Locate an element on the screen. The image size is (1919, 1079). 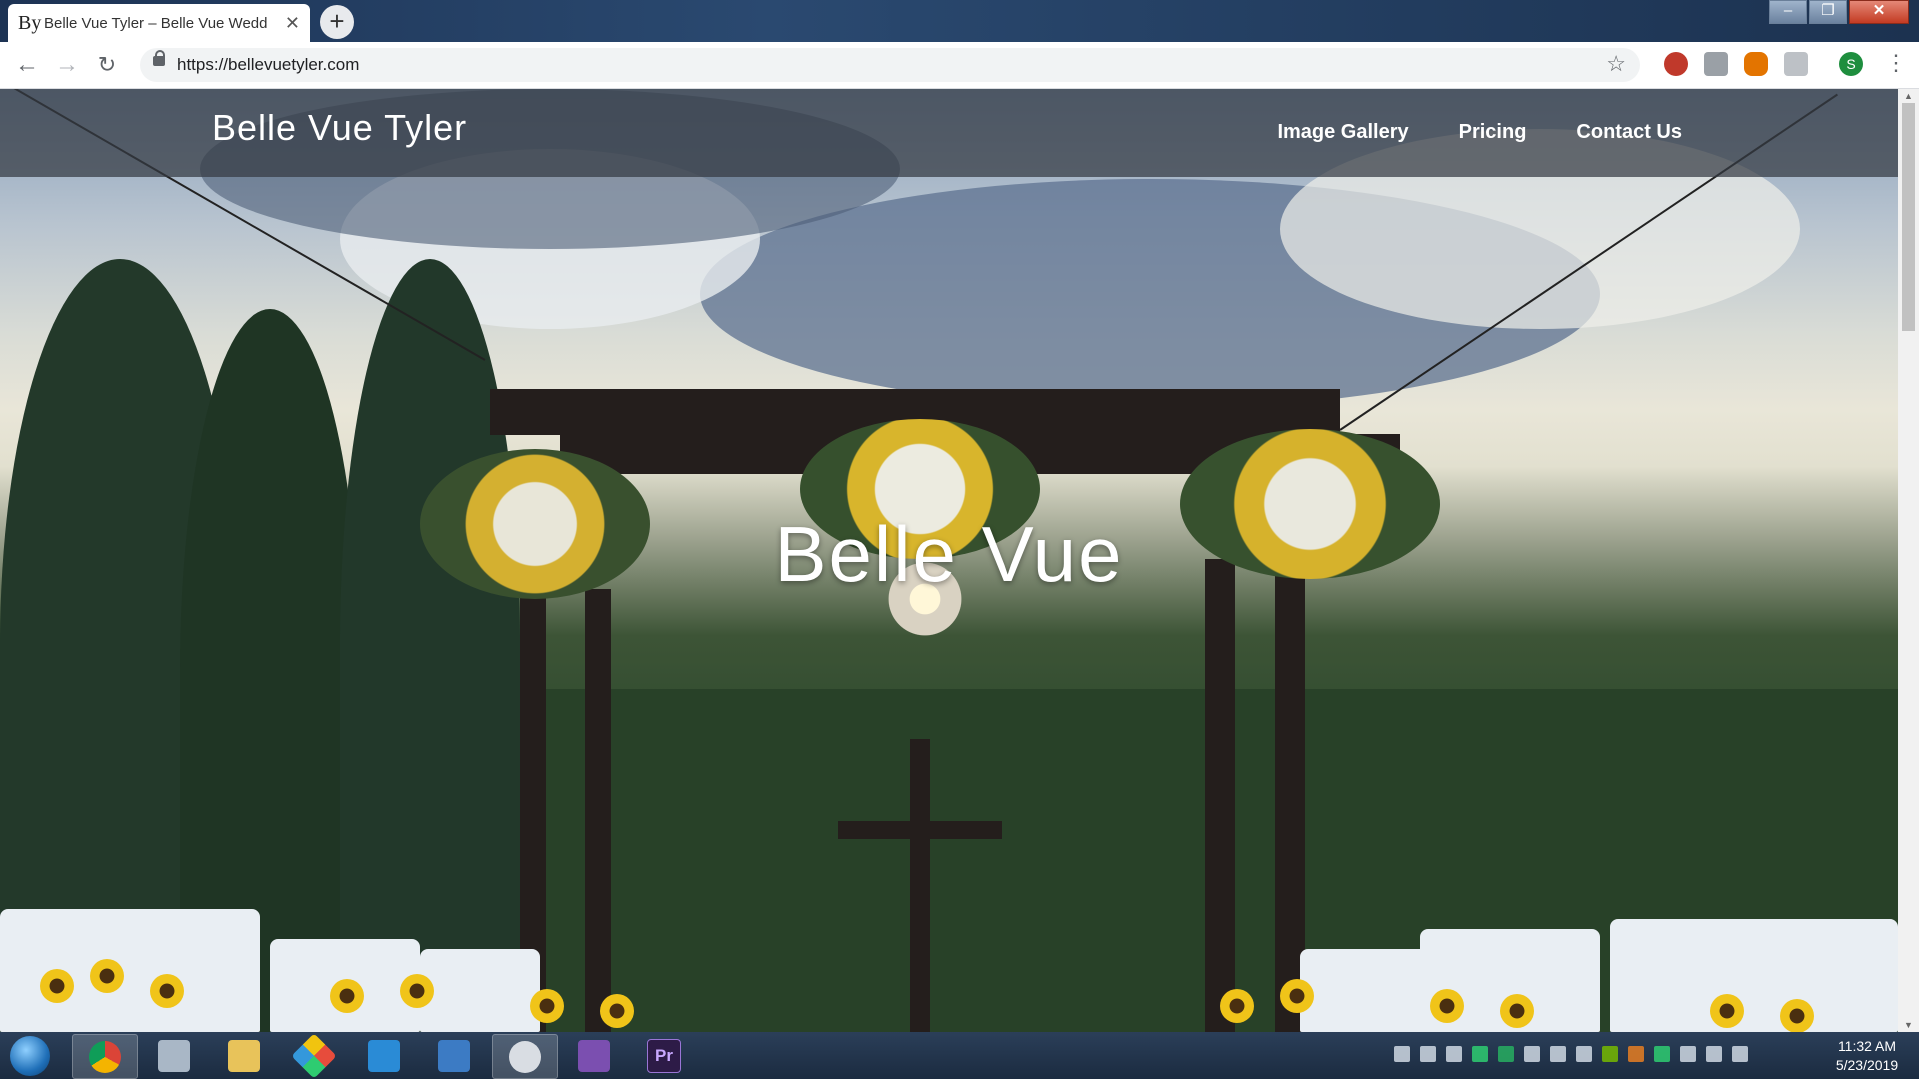
nav-pricing: Pricing is located at coordinates (1493, 132).